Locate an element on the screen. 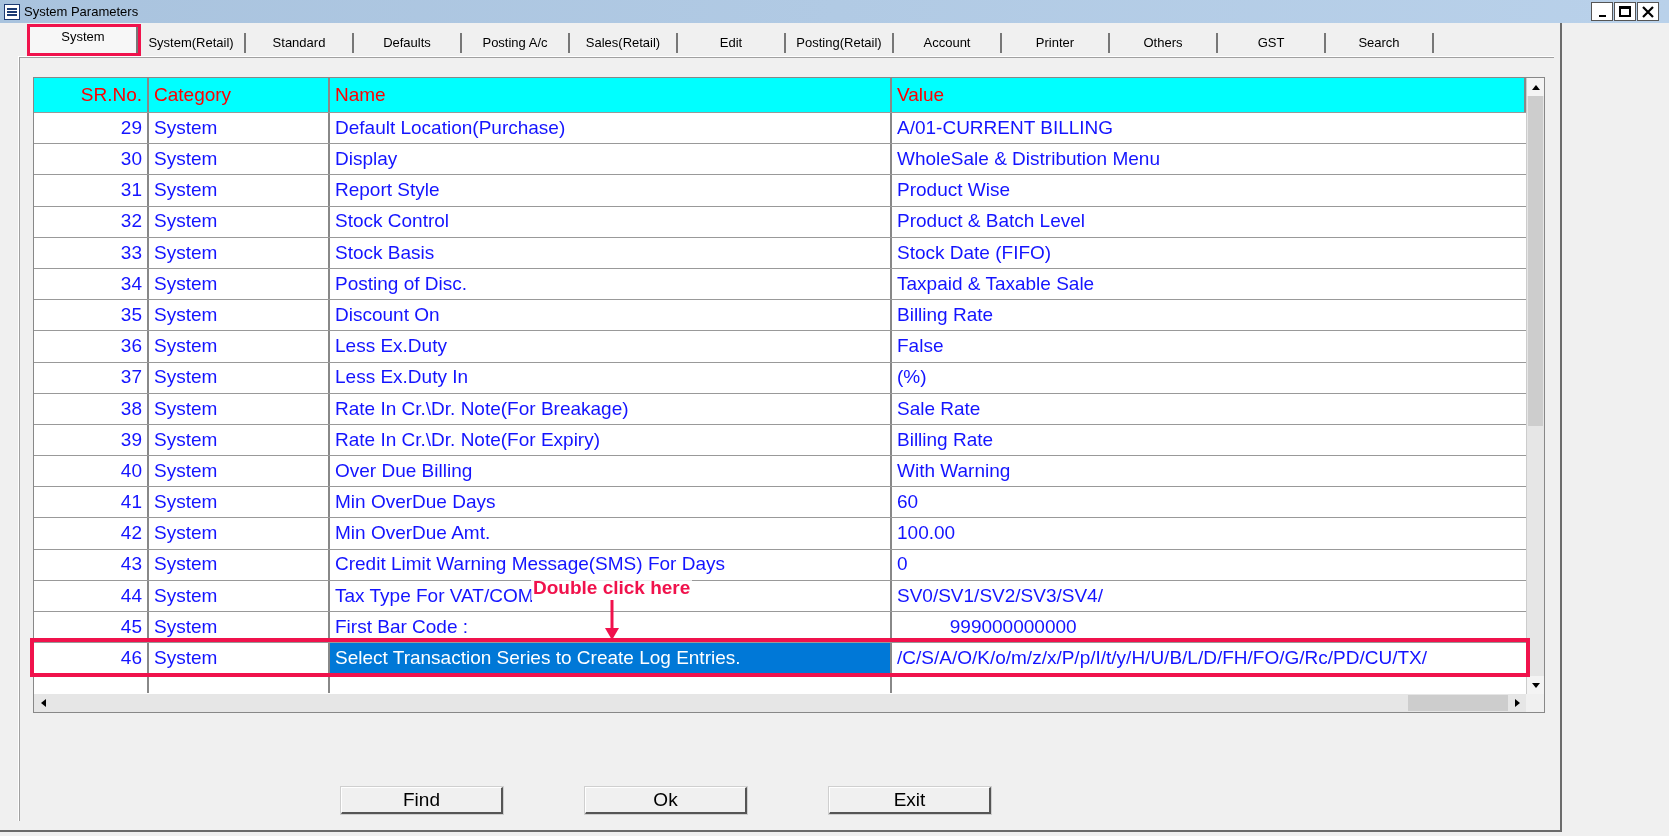 This screenshot has height=836, width=1669. table-cell-text: 60 is located at coordinates (908, 502).